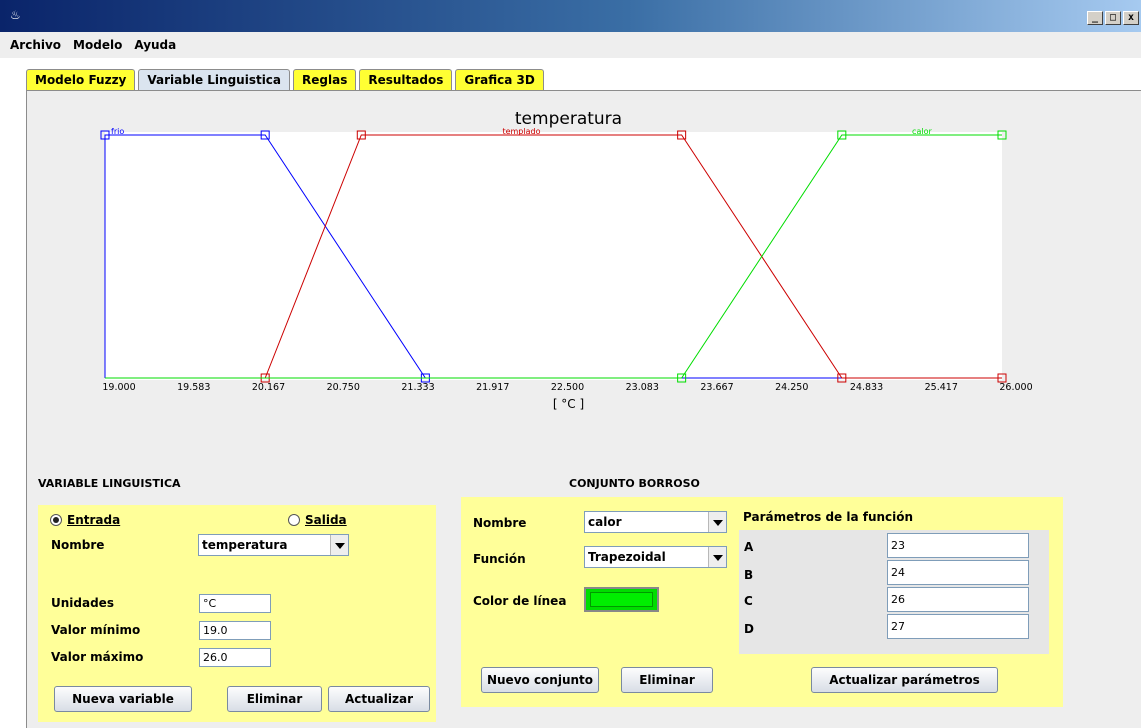 The image size is (1141, 728). I want to click on variable-section-title: VARIABLE LINGUISTICA, so click(109, 483).